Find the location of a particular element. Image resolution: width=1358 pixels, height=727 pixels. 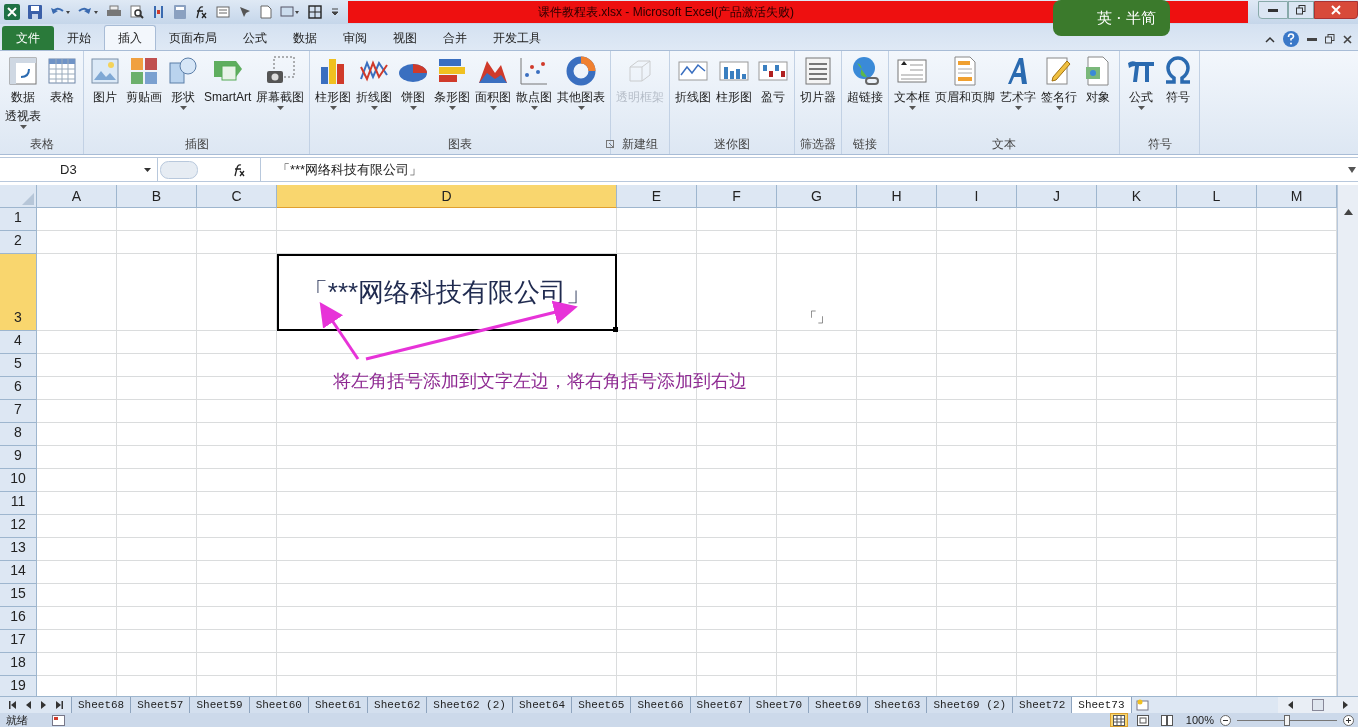

ribbon-button: 折线图 is located at coordinates (374, 82).